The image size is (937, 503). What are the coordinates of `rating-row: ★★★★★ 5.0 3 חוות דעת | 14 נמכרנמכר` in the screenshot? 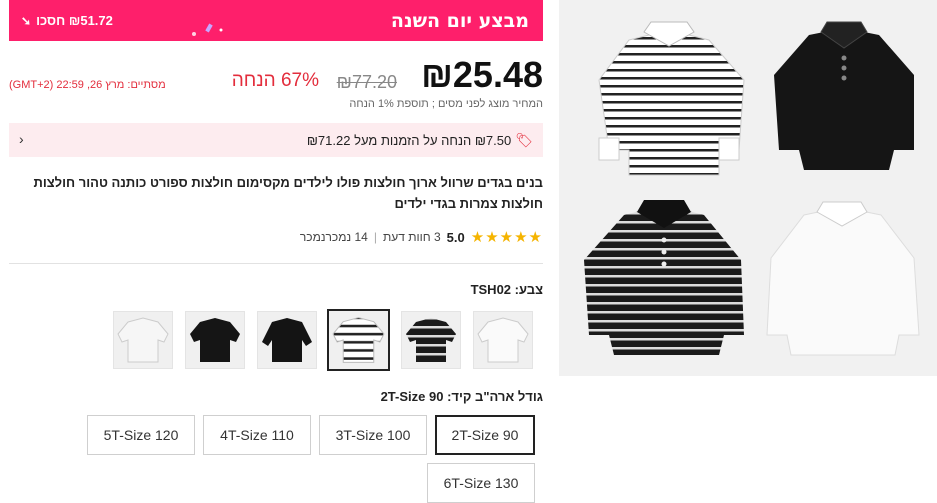 It's located at (421, 237).